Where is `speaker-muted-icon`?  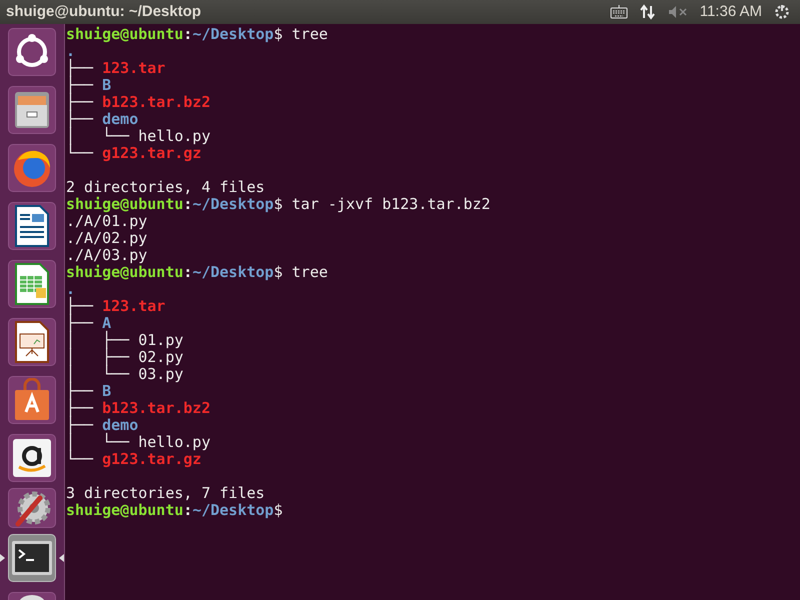 speaker-muted-icon is located at coordinates (678, 12).